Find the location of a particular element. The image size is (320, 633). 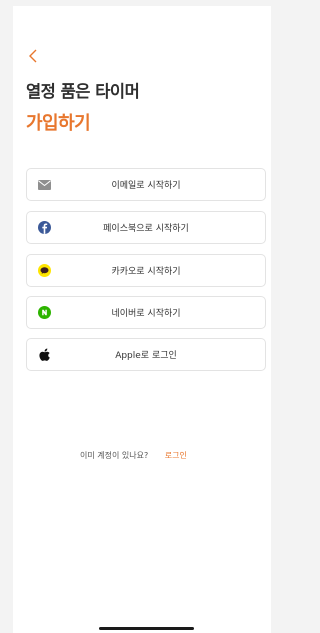

email-signup-button: 이메일로 시작하기 is located at coordinates (146, 184).